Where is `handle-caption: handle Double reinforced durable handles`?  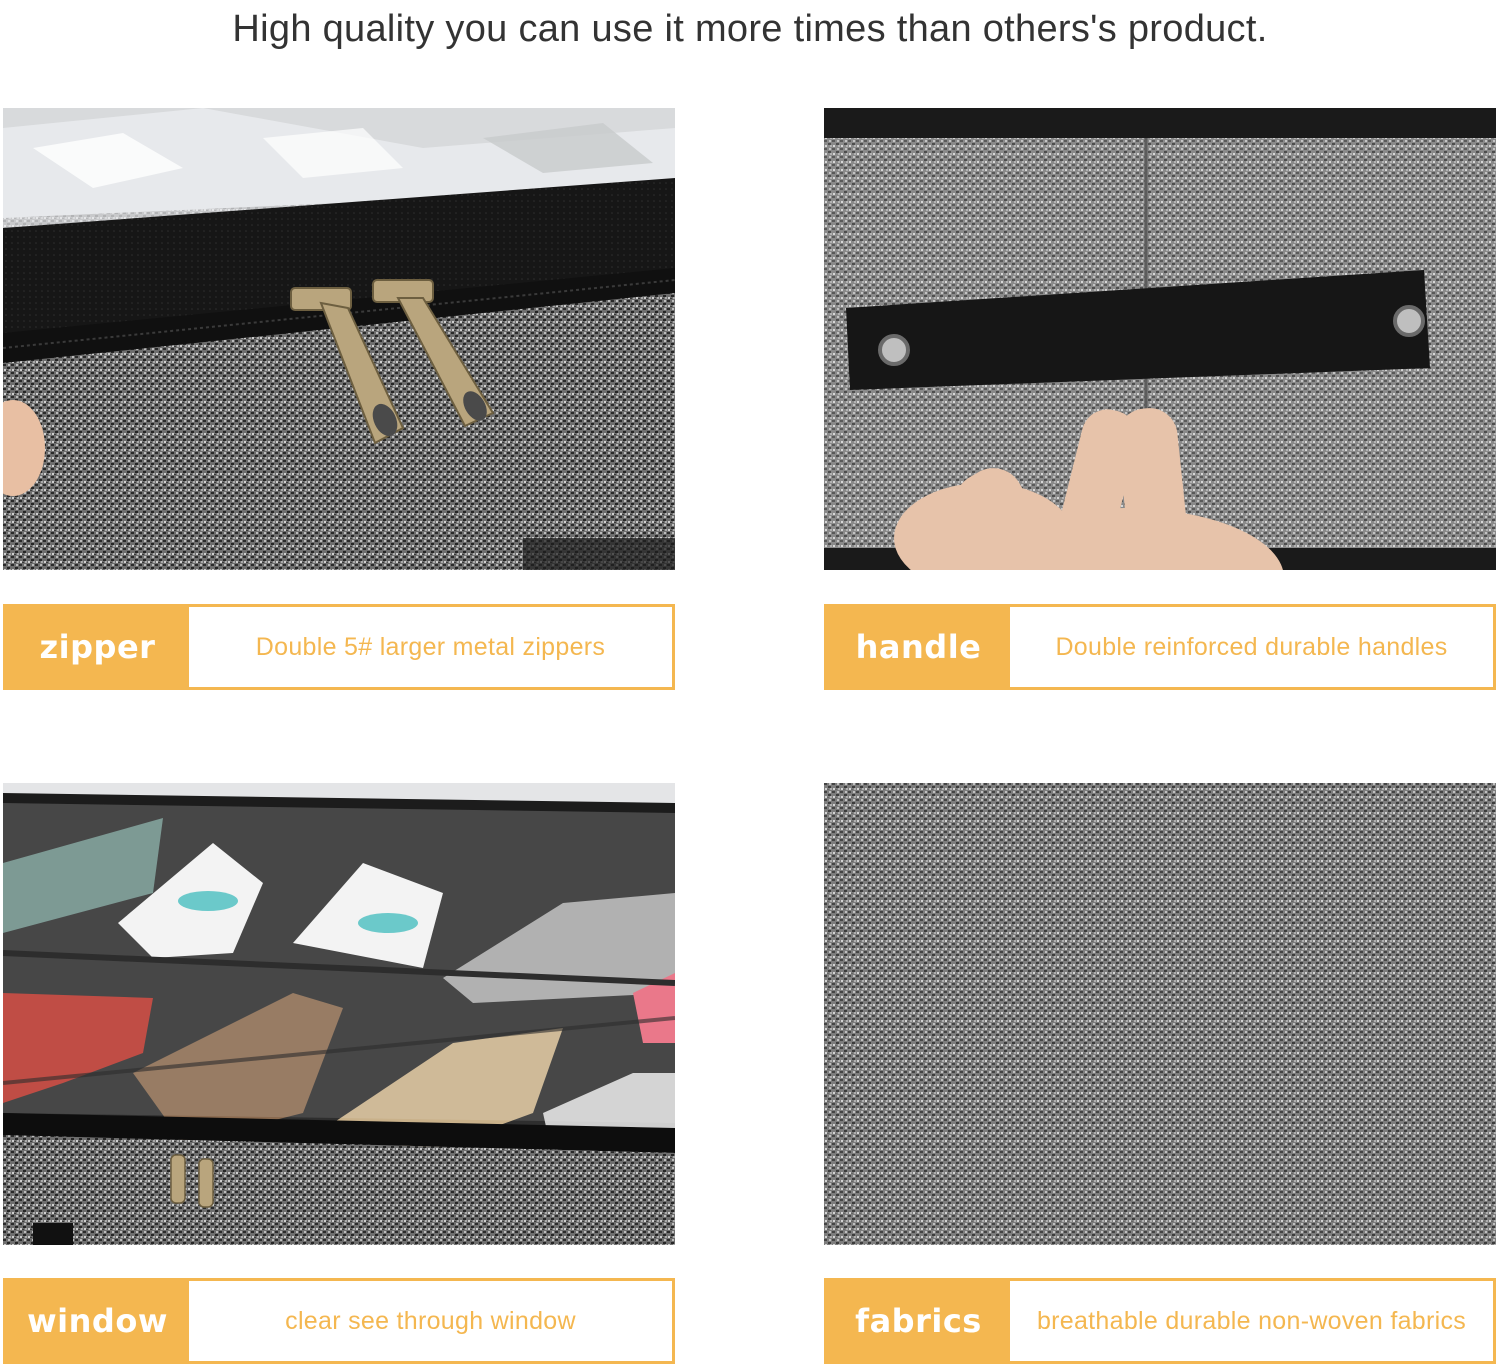
handle-caption: handle Double reinforced durable handles is located at coordinates (1160, 647).